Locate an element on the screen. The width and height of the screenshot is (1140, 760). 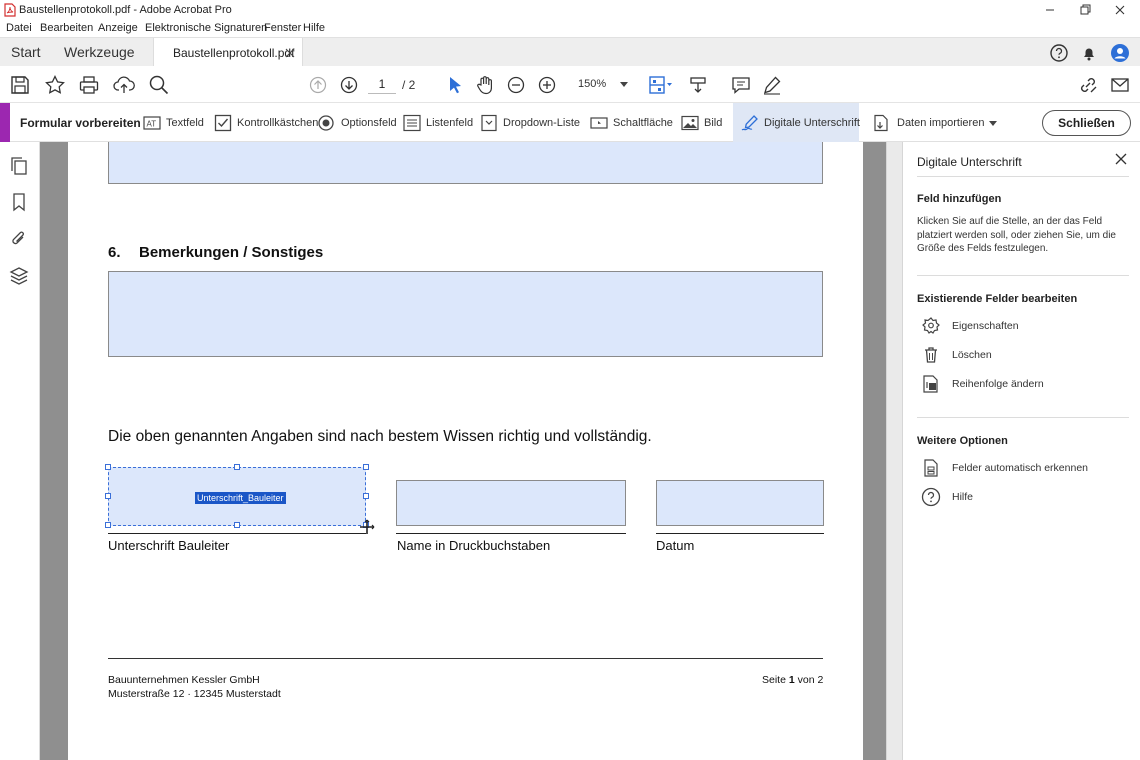
digital-signature-label: Digitale Unterschrift is located at coordinates (812, 123).